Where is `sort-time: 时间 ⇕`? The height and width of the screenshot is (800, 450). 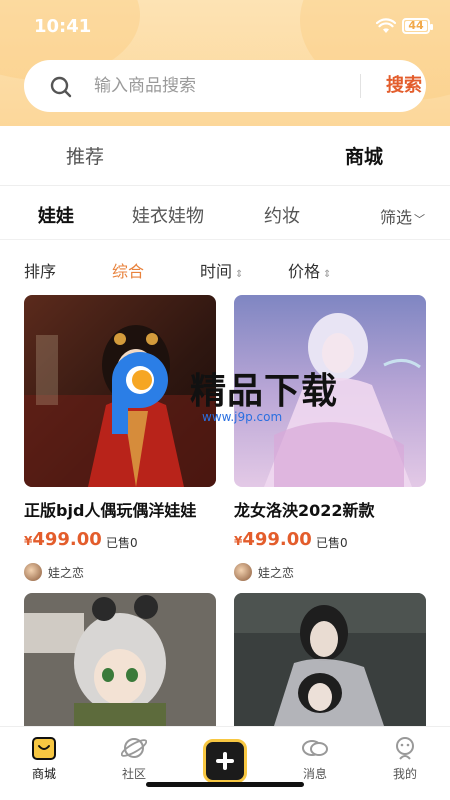 sort-time: 时间 ⇕ is located at coordinates (221, 270).